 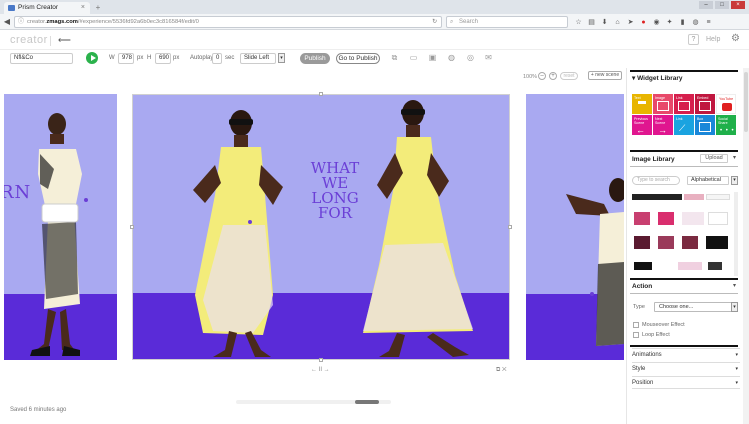 What do you see at coordinates (708, 22) in the screenshot?
I see `menu-icon: ≡` at bounding box center [708, 22].